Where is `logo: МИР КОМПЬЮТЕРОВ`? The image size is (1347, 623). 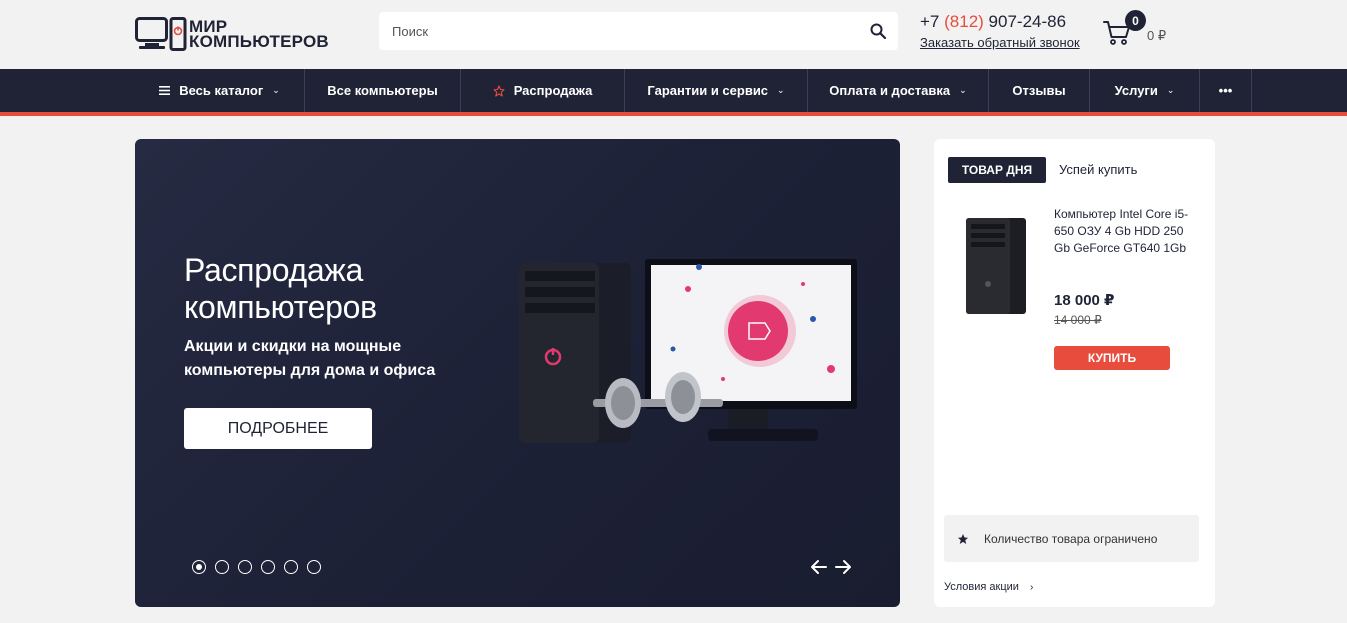
logo: МИР КОМПЬЮТЕРОВ is located at coordinates (240, 34).